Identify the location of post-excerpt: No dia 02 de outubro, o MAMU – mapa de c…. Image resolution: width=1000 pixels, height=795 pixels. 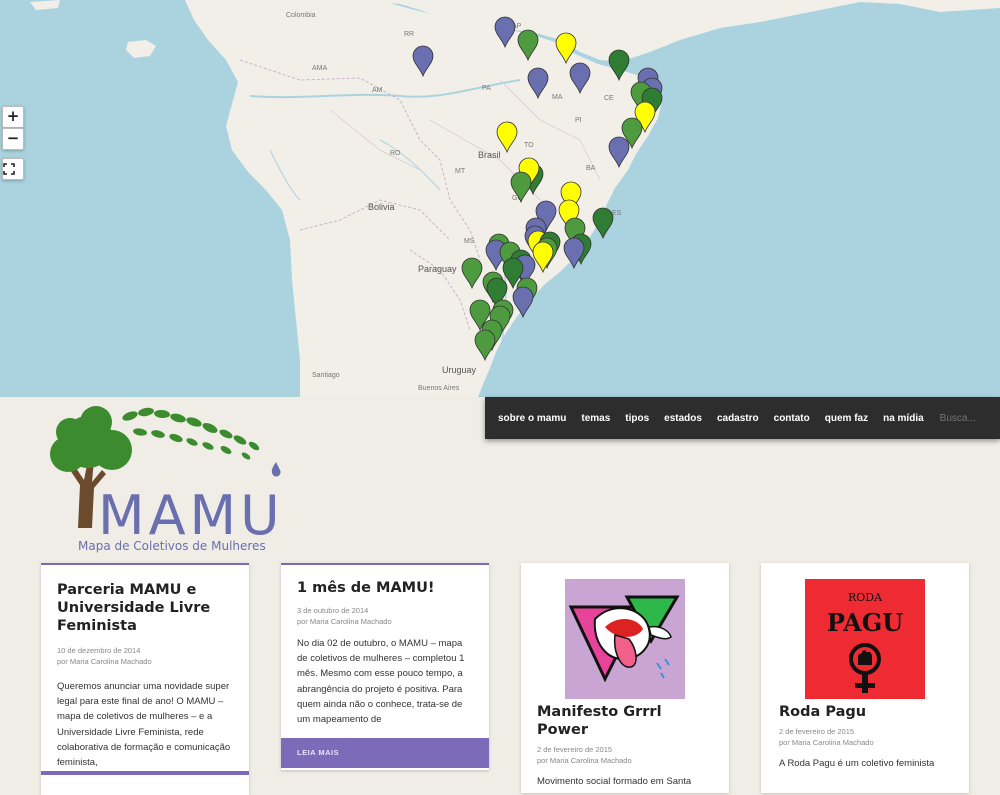
(381, 682).